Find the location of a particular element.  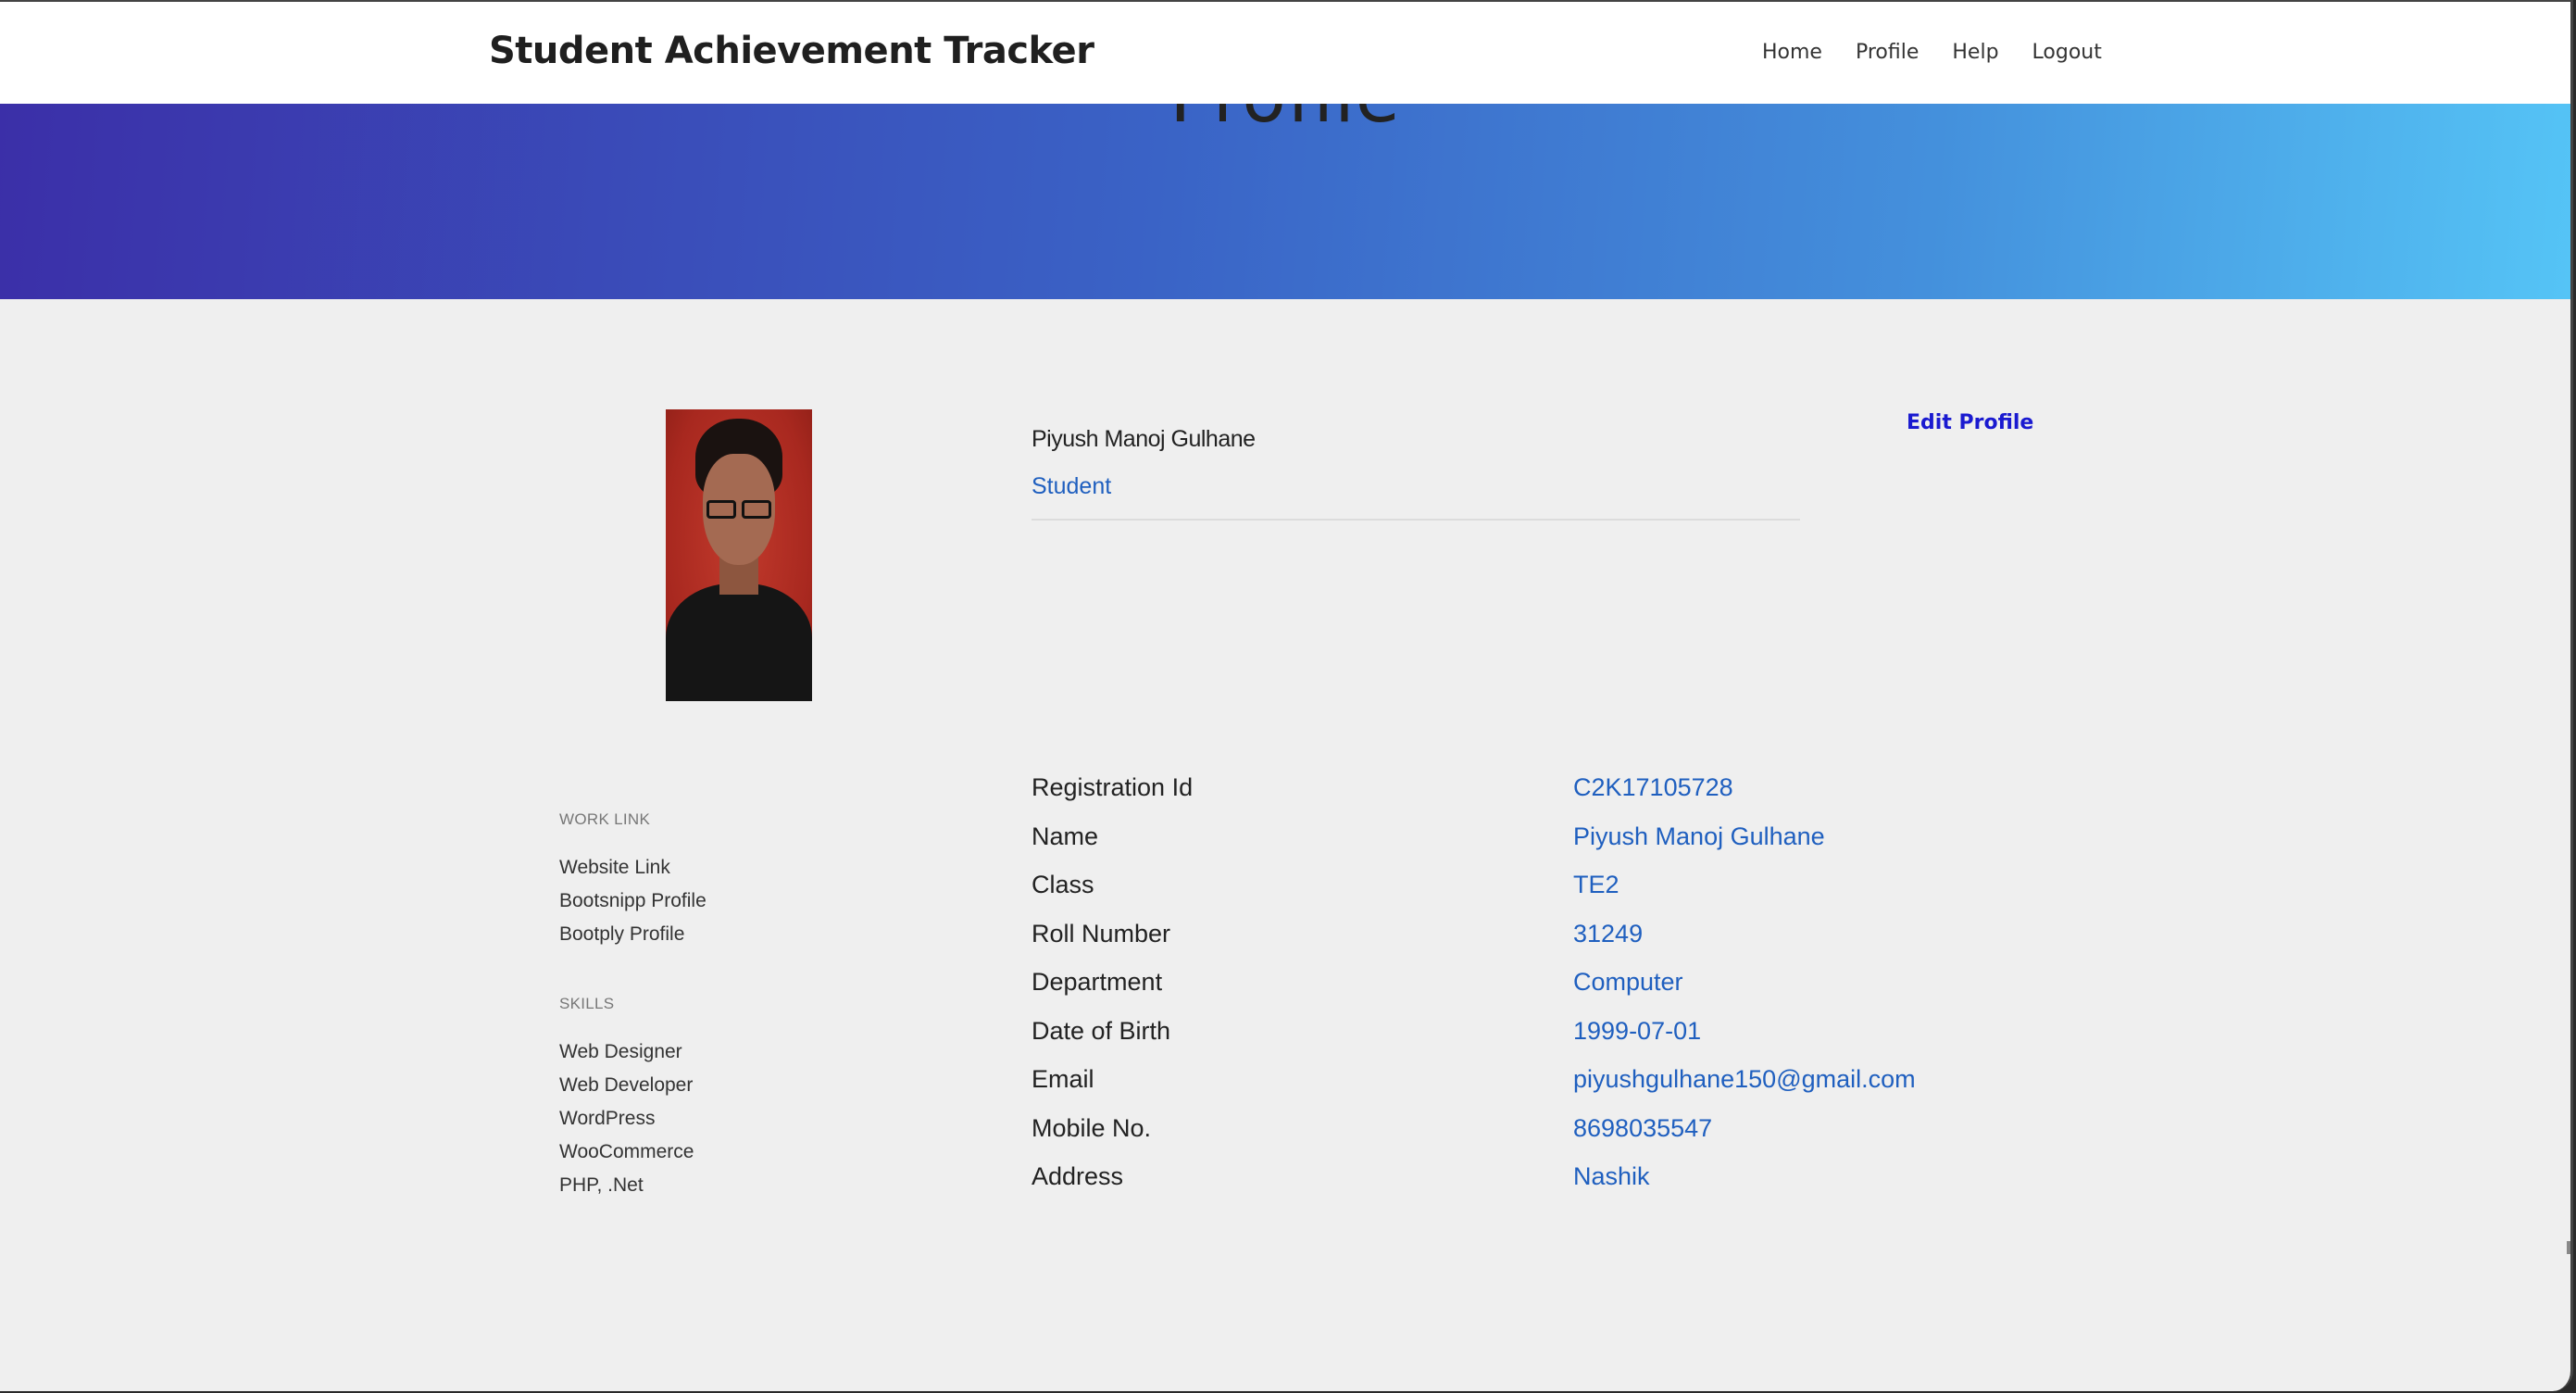

nav-home: Home is located at coordinates (1792, 53).